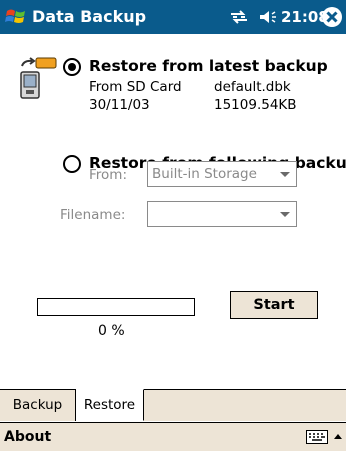 The height and width of the screenshot is (451, 346). I want to click on from-select-value: Built-in Storage, so click(204, 174).